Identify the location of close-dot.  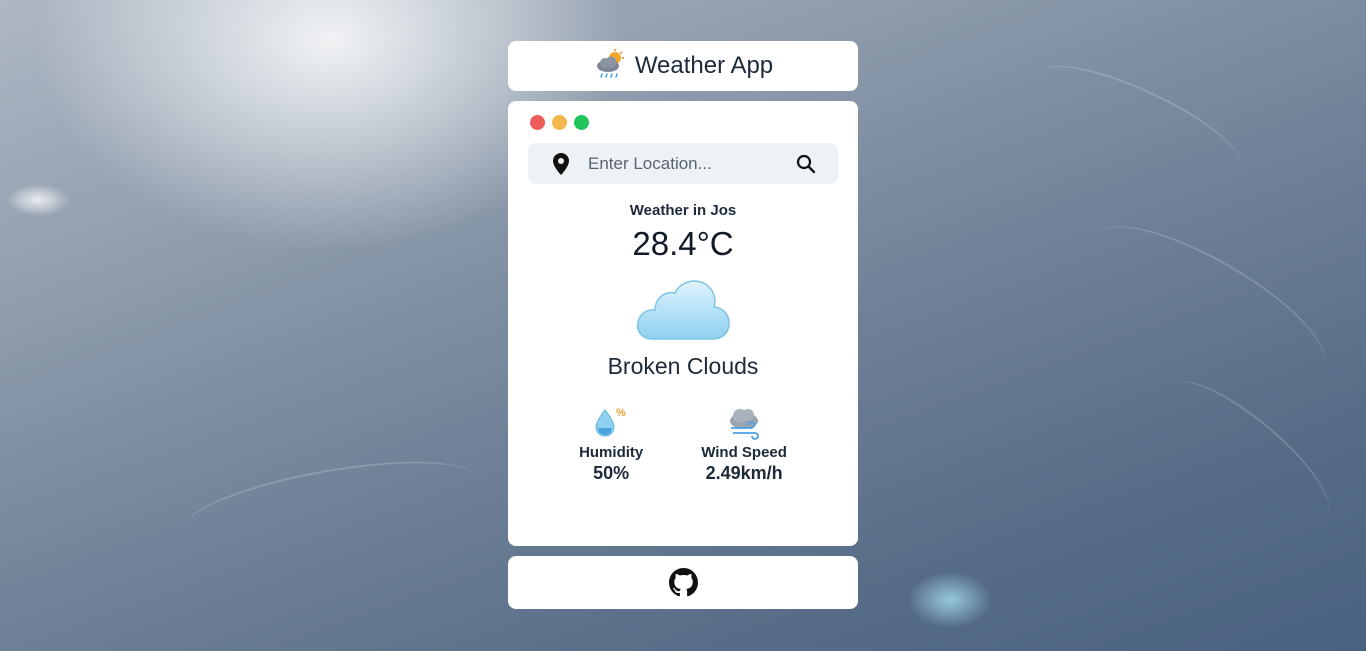
(537, 122).